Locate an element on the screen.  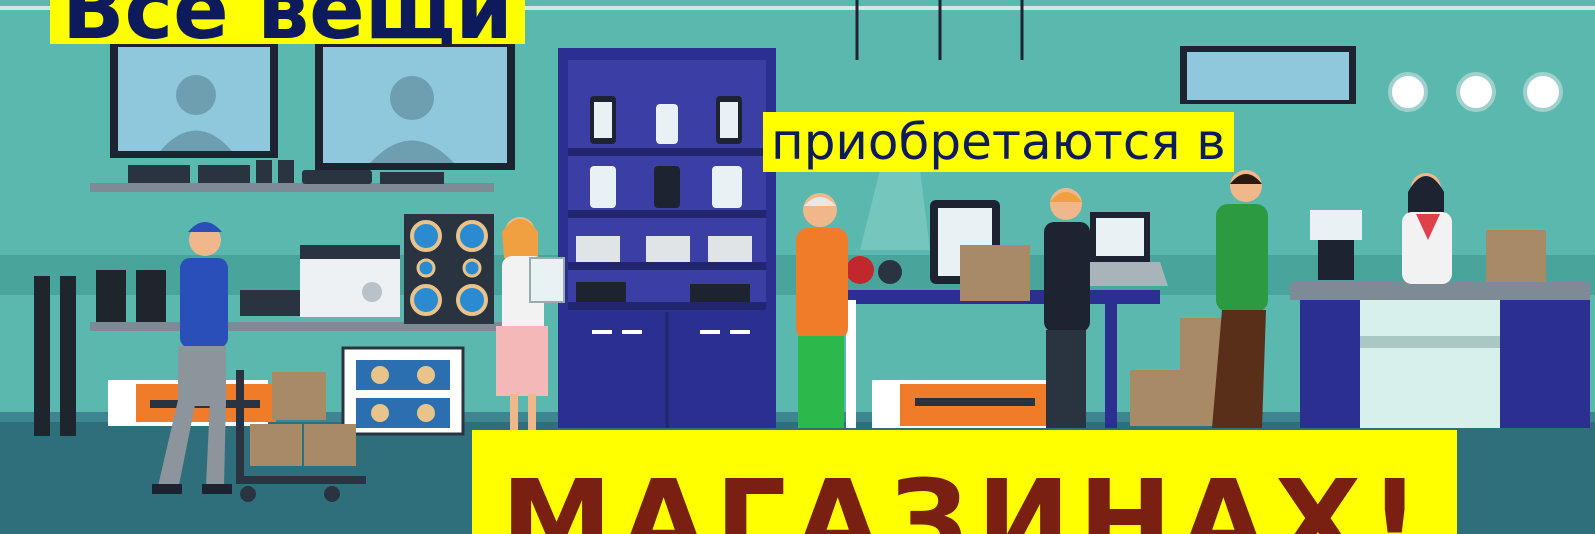
tv-right is located at coordinates (415, 105).